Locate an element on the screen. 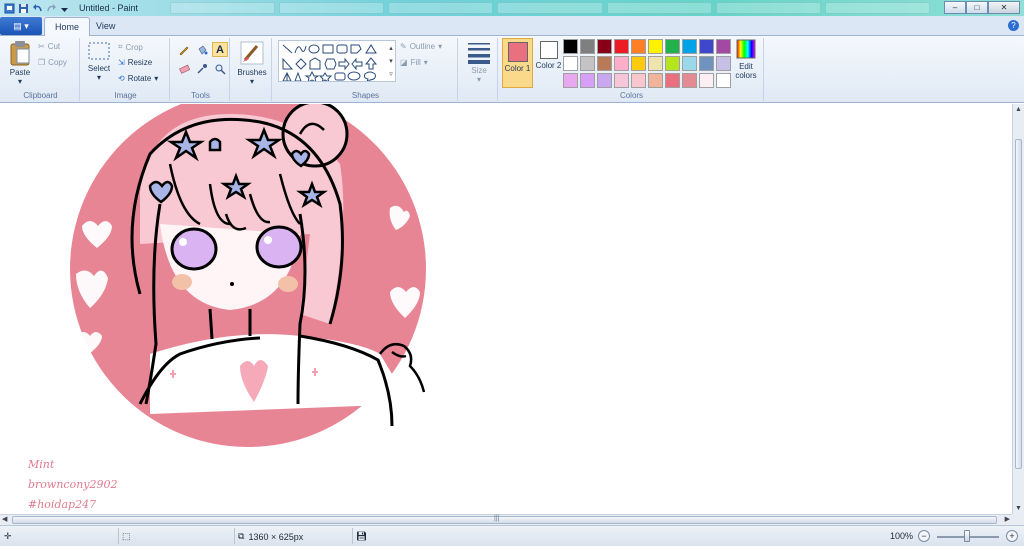 This screenshot has width=1024, height=546. shapes-scroll: ▴ ▾ ▿ is located at coordinates (391, 62).